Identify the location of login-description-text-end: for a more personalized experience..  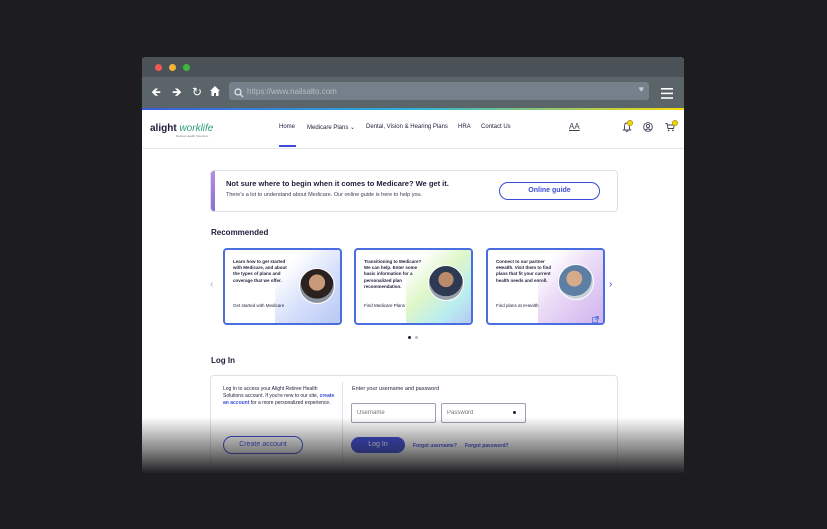
(290, 403).